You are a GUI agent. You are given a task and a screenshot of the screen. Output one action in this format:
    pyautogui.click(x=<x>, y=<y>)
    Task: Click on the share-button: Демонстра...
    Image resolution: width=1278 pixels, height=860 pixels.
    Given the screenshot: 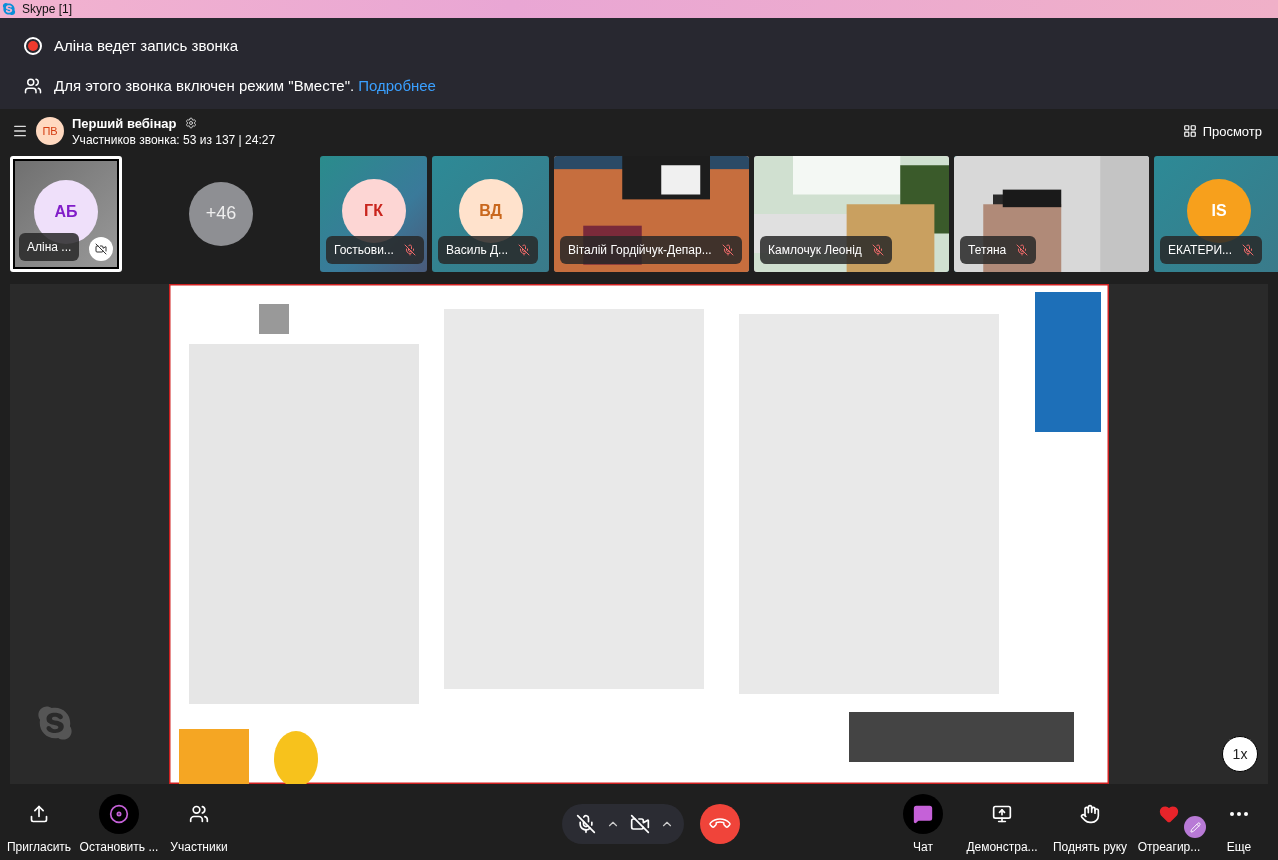 What is the action you would take?
    pyautogui.click(x=1002, y=824)
    